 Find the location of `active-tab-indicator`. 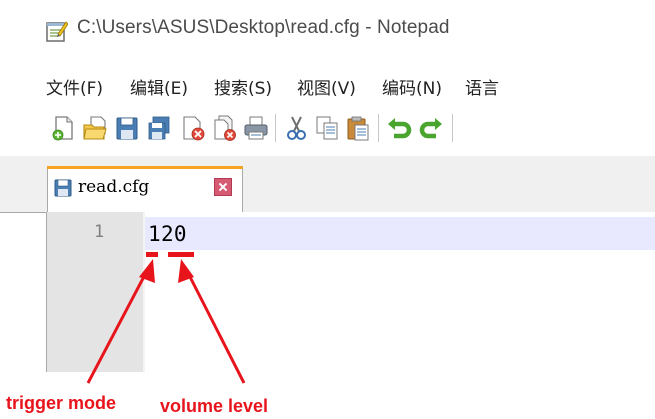

active-tab-indicator is located at coordinates (145, 167).